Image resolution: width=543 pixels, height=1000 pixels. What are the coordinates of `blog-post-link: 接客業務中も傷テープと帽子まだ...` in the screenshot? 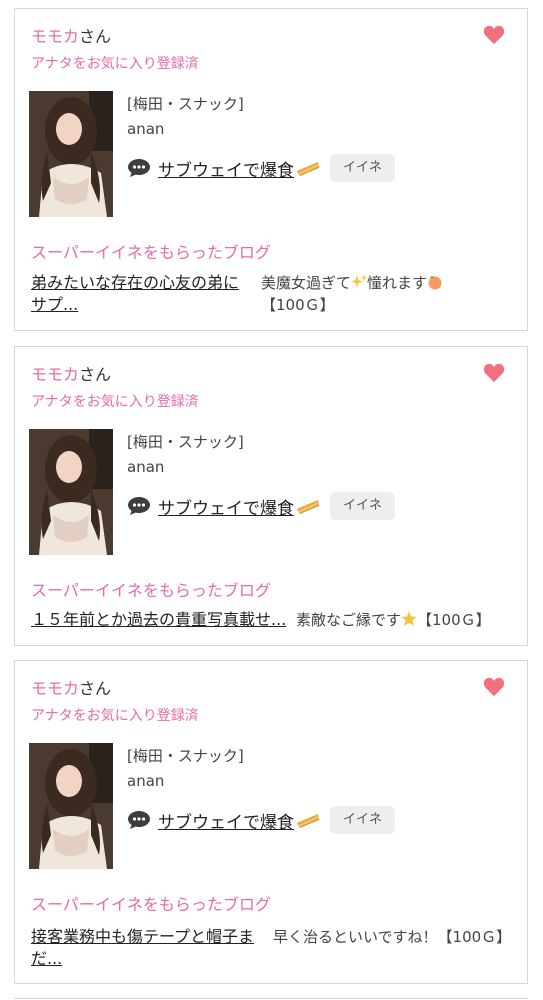 It's located at (150, 948).